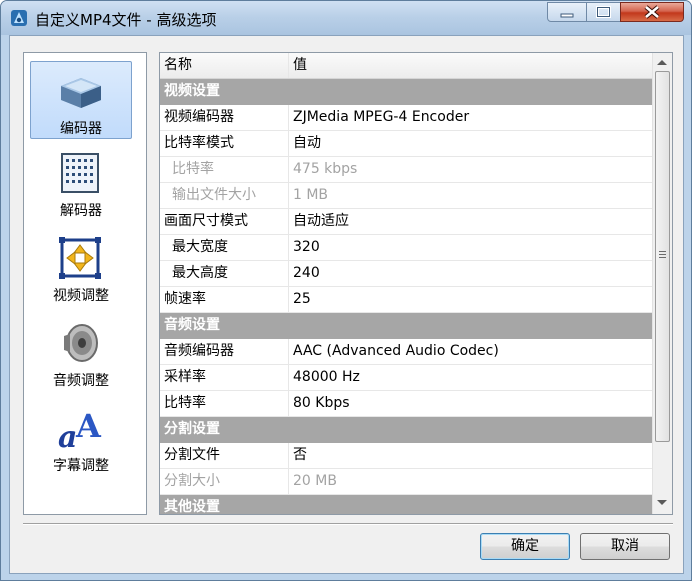 This screenshot has height=581, width=692. What do you see at coordinates (406, 430) in the screenshot?
I see `group-row: 分割设置` at bounding box center [406, 430].